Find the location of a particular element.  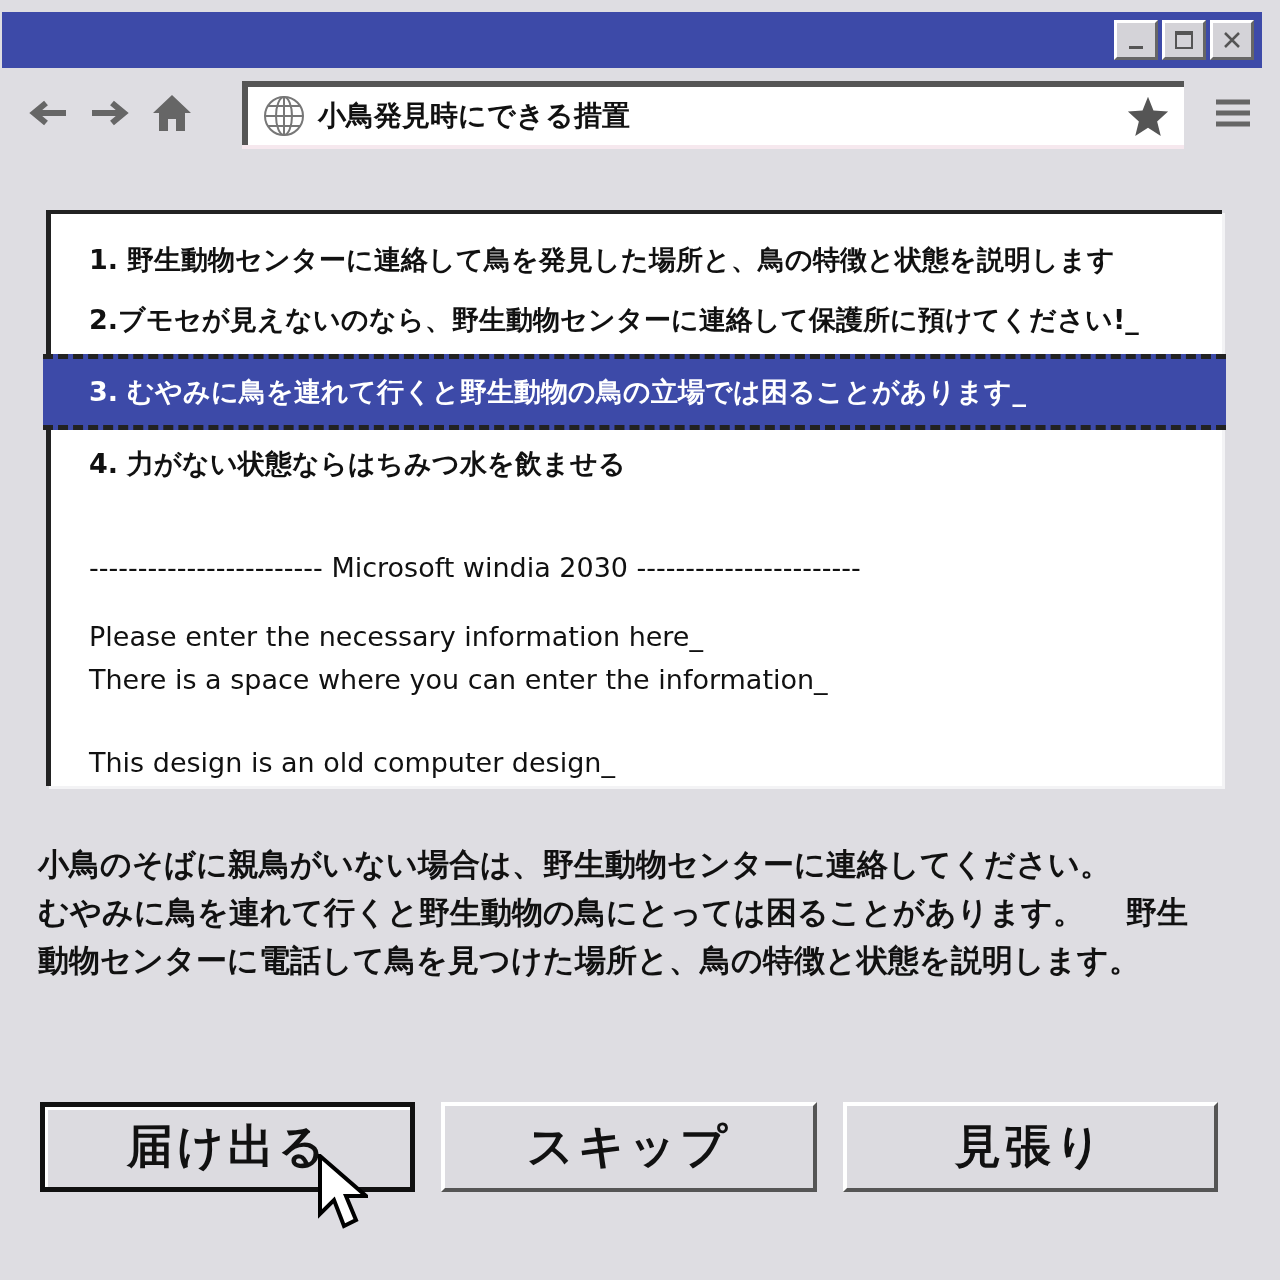

list-item: 4. 力がない状態ならはちみつ水を飲ませる is located at coordinates (636, 464).